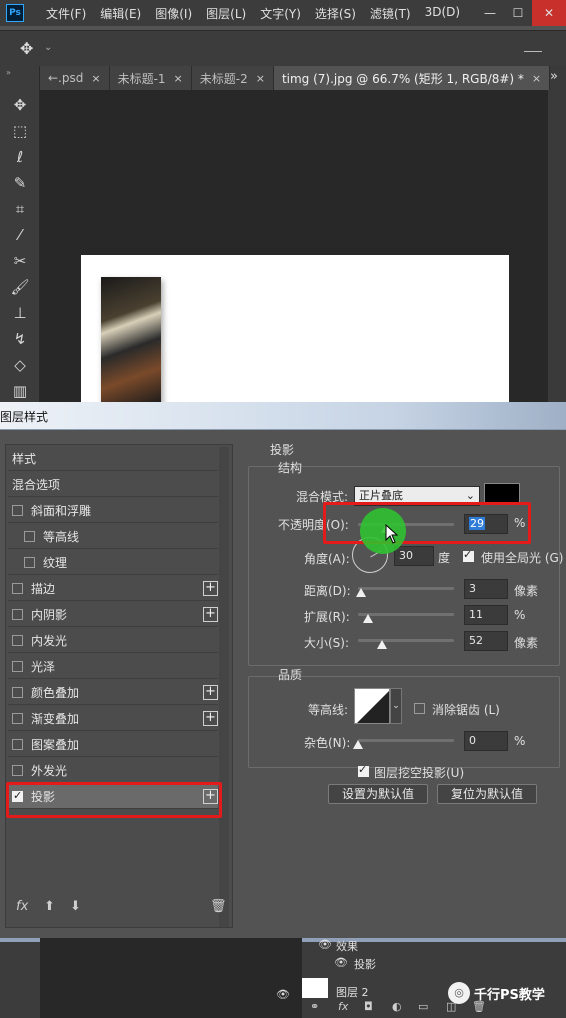 The width and height of the screenshot is (566, 1018). What do you see at coordinates (113, 693) in the screenshot?
I see `list-item-color-overlay: 颜色叠加 +` at bounding box center [113, 693].